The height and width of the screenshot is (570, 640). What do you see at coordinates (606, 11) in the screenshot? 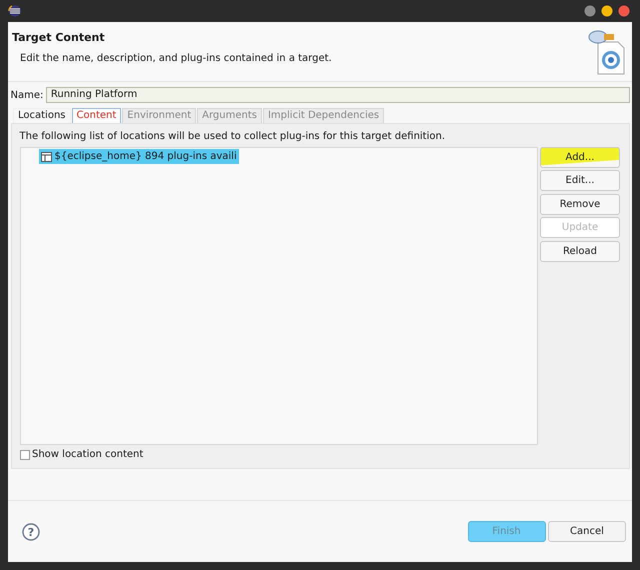
I see `minimize-button` at bounding box center [606, 11].